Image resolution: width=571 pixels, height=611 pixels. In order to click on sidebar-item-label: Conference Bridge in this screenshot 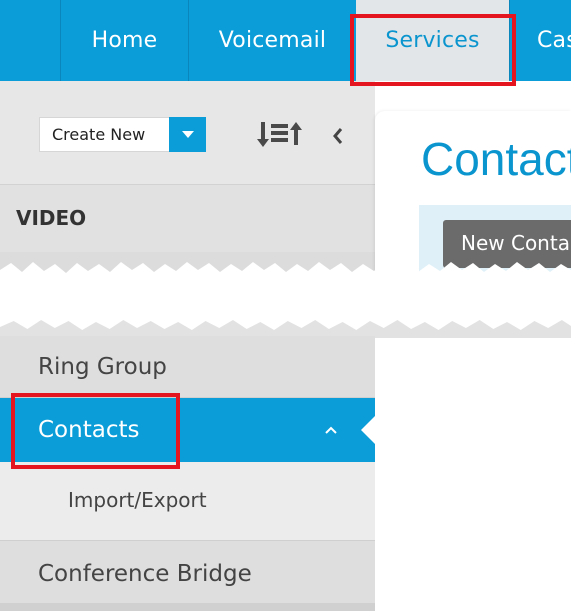, I will do `click(145, 574)`.